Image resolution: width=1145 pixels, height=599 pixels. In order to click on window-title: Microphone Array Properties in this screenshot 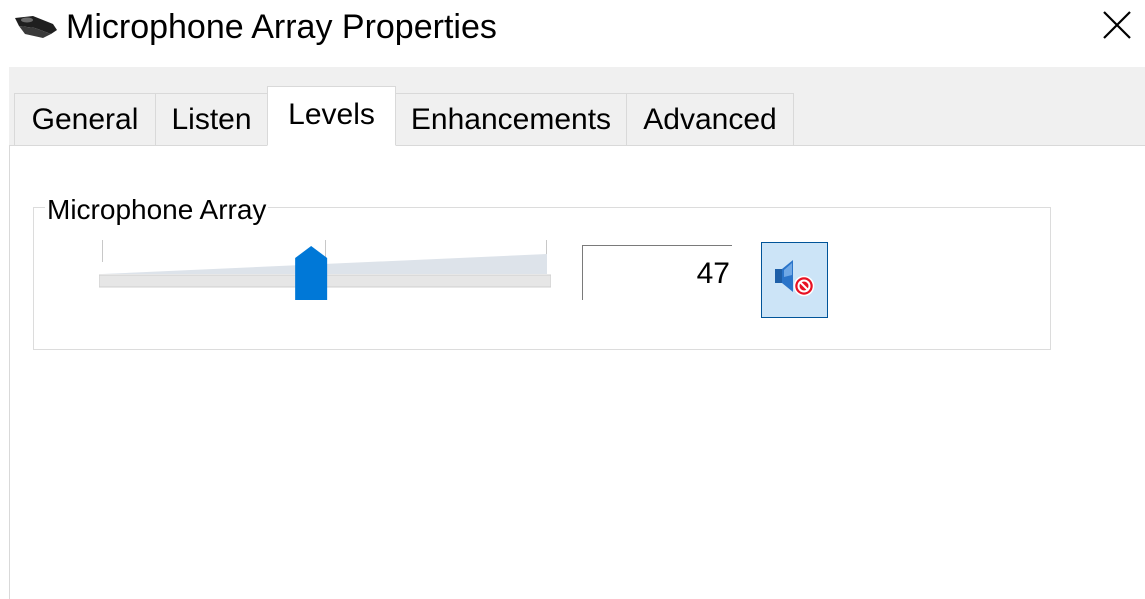, I will do `click(281, 27)`.